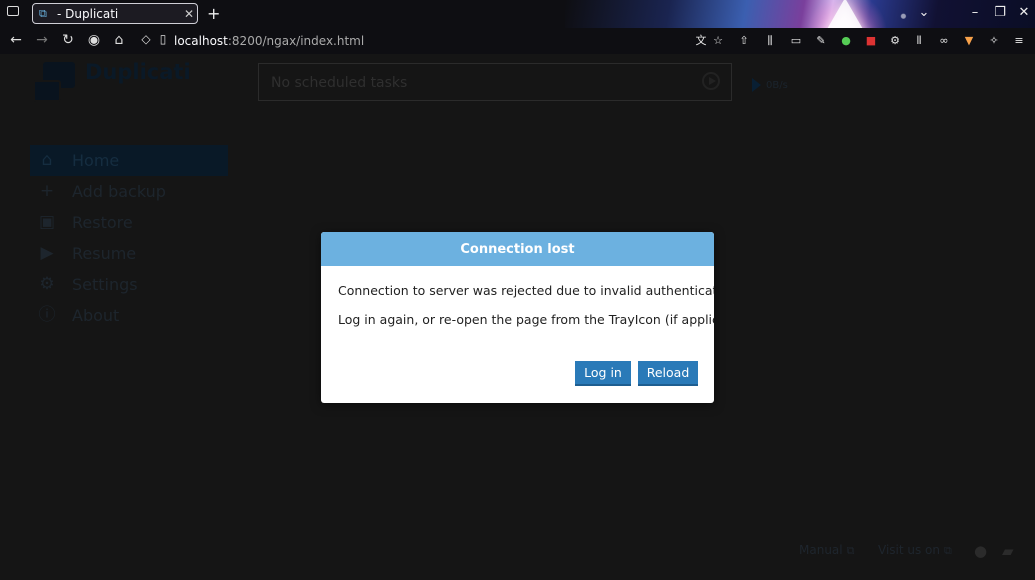 The width and height of the screenshot is (1035, 580). Describe the element at coordinates (770, 40) in the screenshot. I see `library-icon: ⫼` at that location.